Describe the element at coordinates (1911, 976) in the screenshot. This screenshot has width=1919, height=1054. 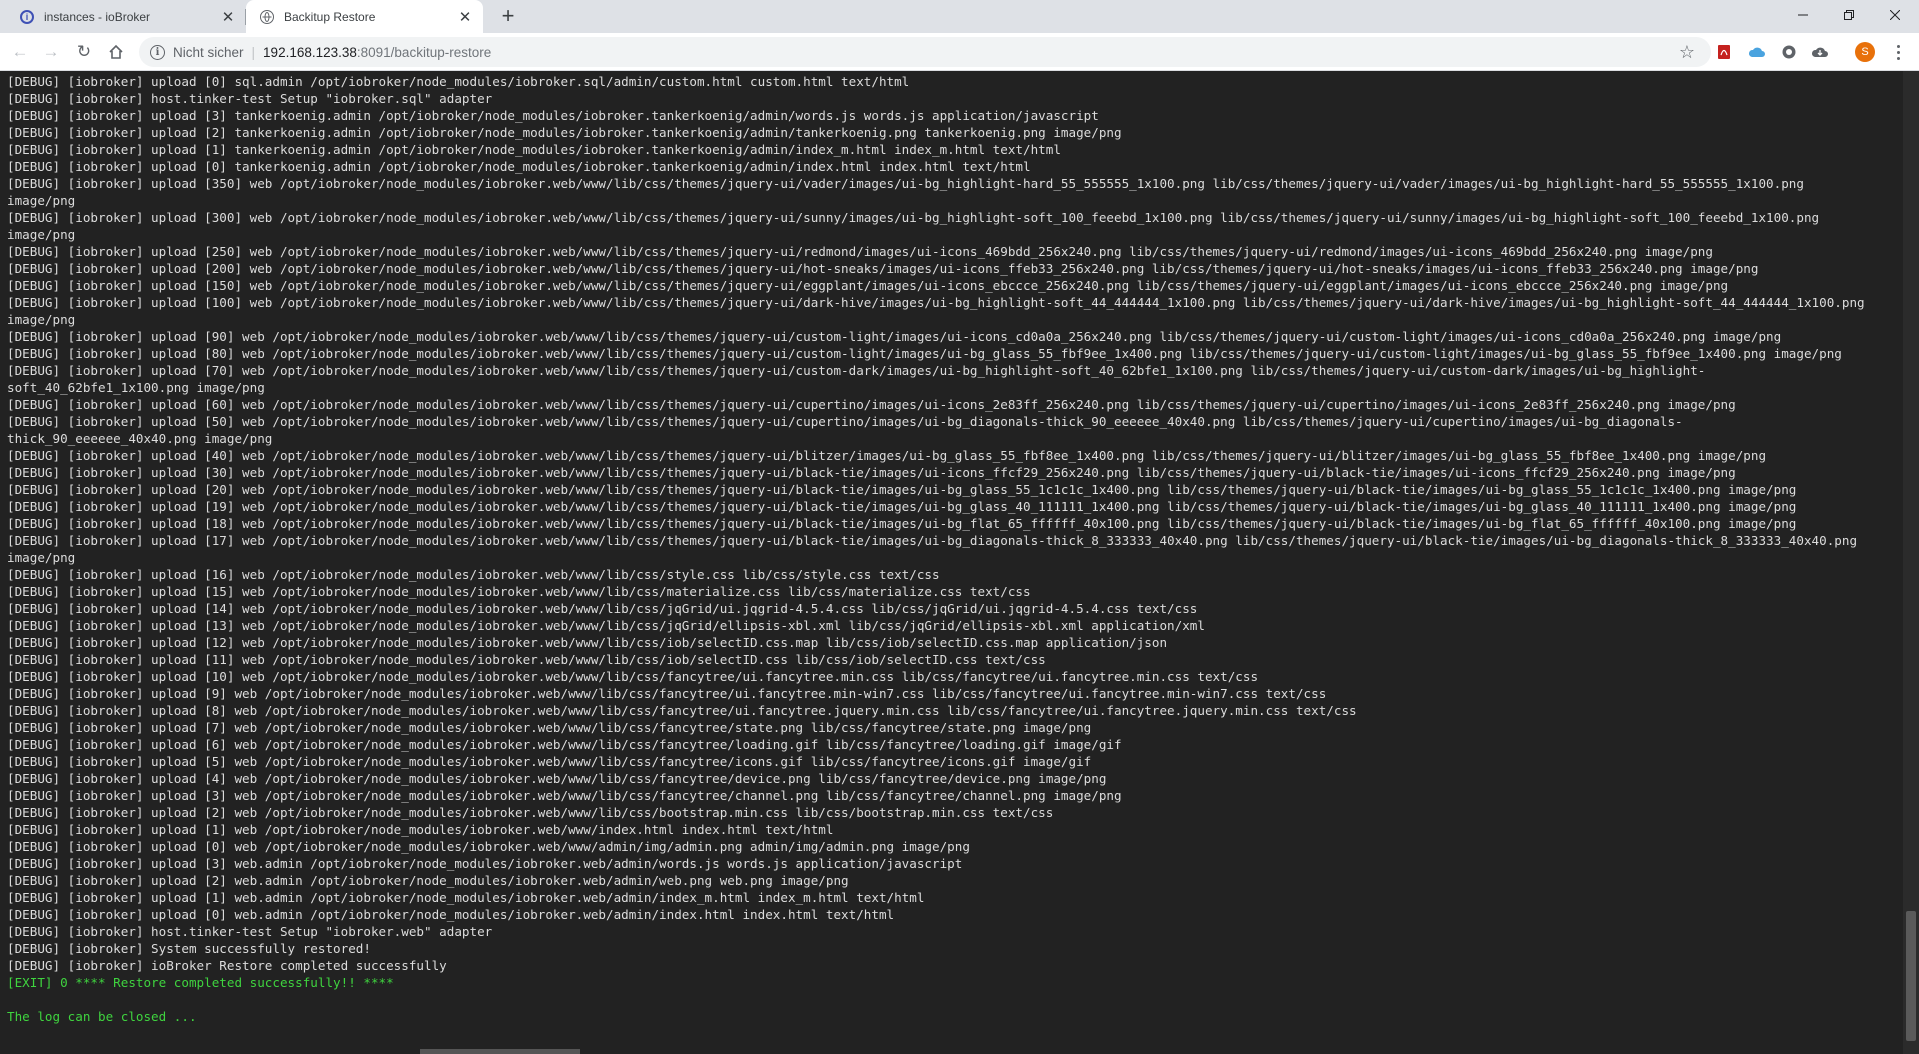
I see `scrollbar-thumb` at that location.